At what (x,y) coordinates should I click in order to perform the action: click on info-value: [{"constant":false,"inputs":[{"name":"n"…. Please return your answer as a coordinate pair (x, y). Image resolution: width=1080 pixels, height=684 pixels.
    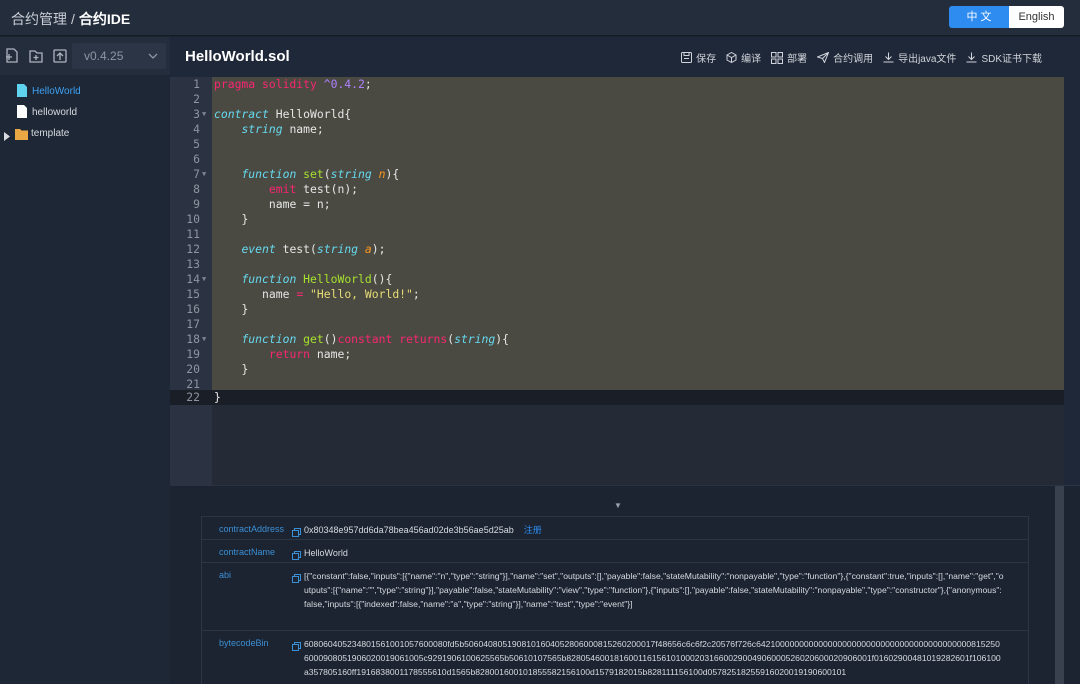
    Looking at the image, I should click on (654, 590).